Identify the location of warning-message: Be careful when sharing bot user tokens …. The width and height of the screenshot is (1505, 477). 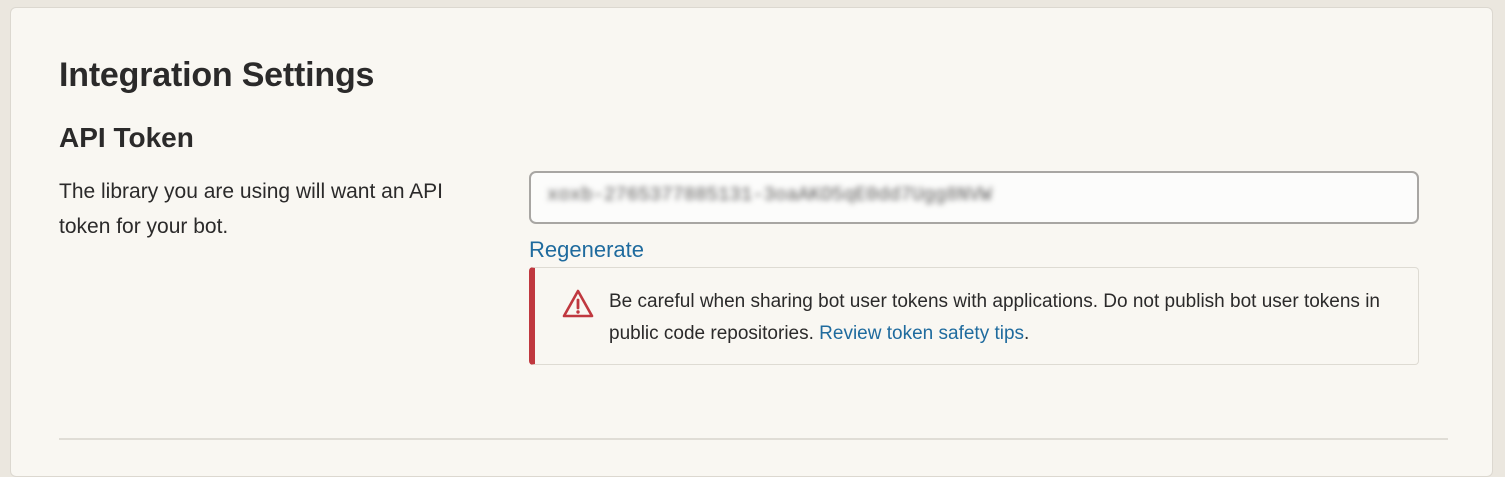
(1009, 318).